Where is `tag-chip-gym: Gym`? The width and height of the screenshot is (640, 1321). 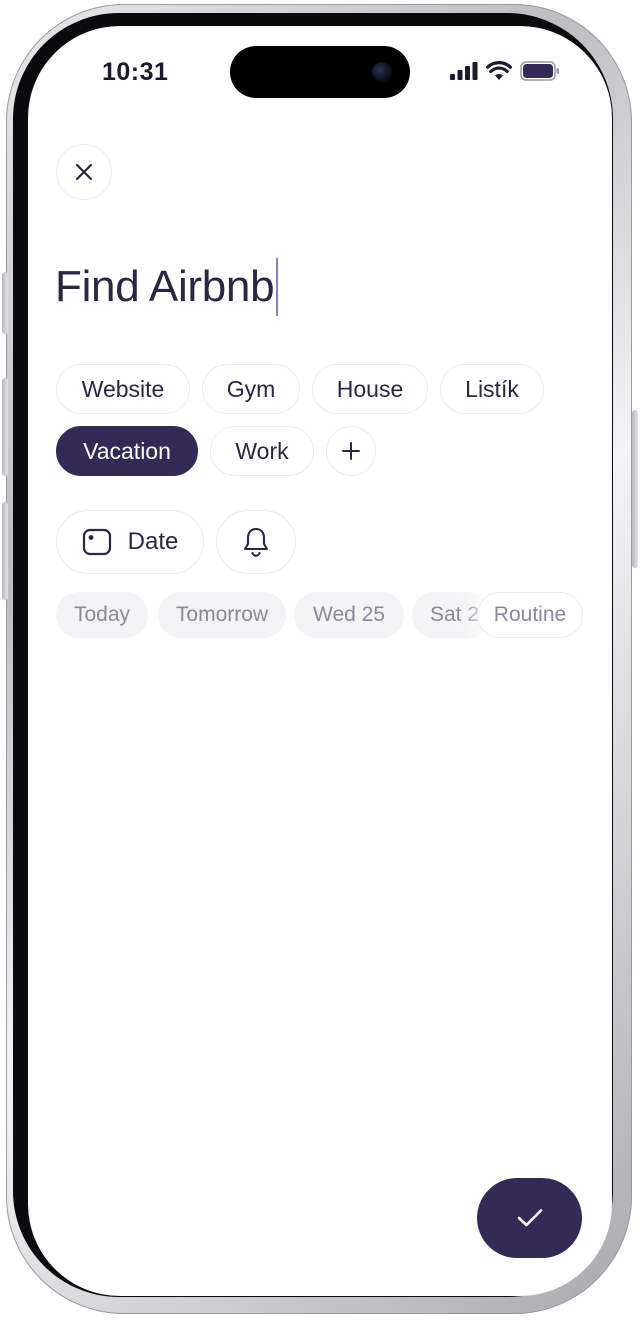 tag-chip-gym: Gym is located at coordinates (251, 389).